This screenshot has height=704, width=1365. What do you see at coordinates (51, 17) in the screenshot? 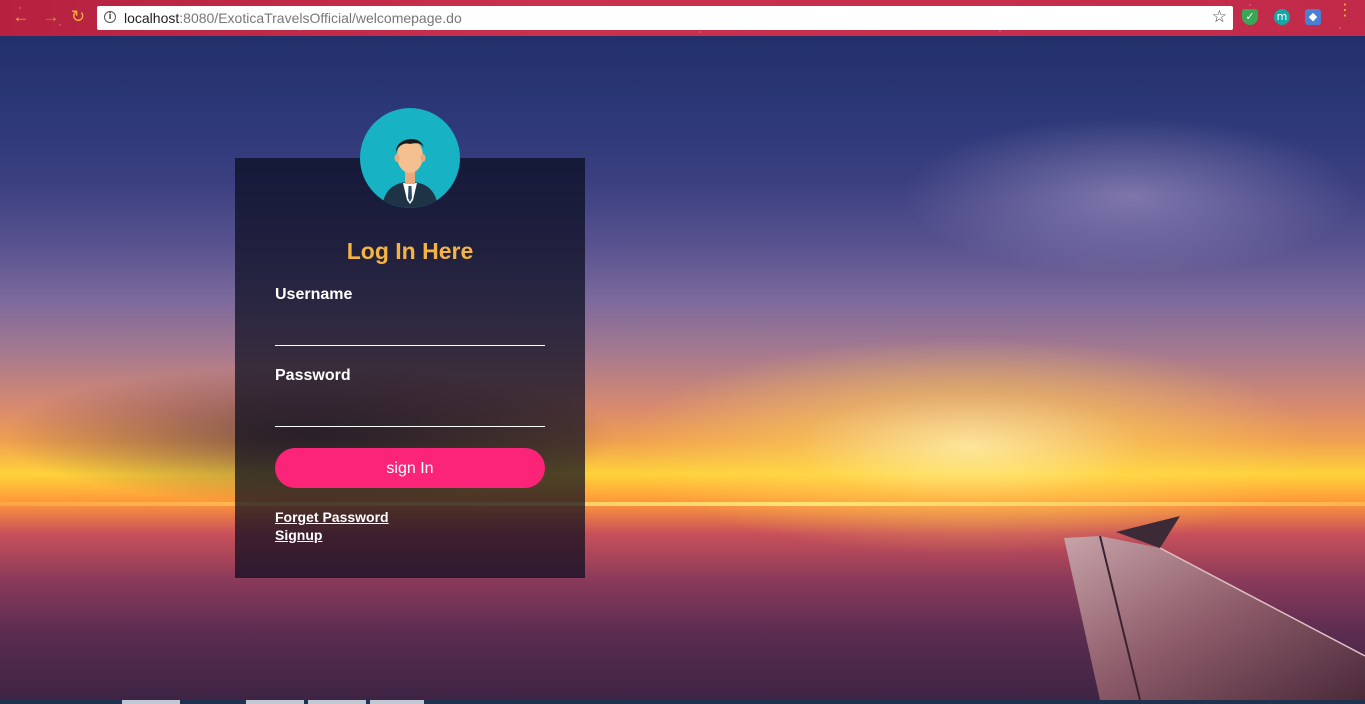
I see `forward-arrow-icon: →` at bounding box center [51, 17].